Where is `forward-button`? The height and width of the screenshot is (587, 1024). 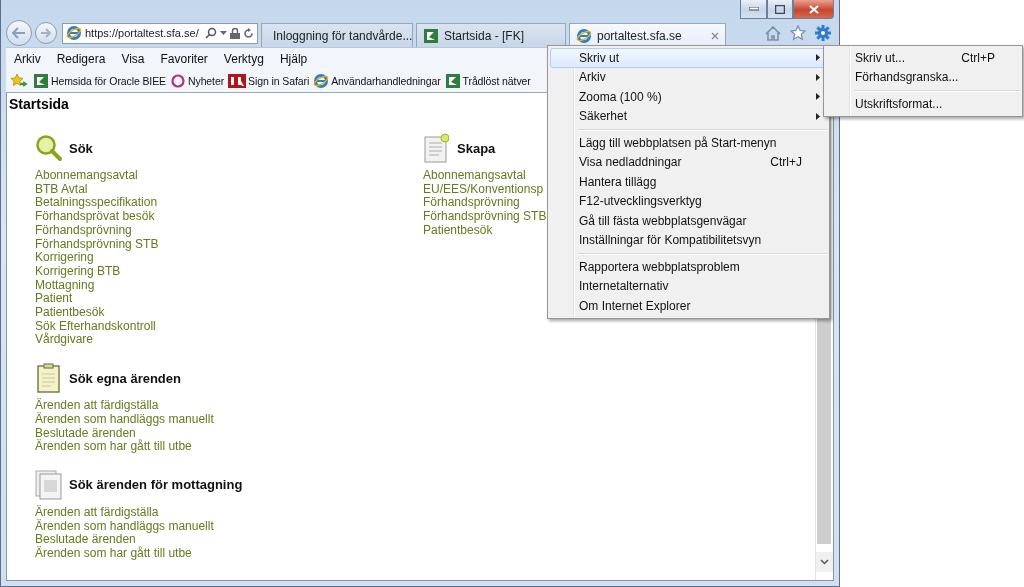 forward-button is located at coordinates (46, 33).